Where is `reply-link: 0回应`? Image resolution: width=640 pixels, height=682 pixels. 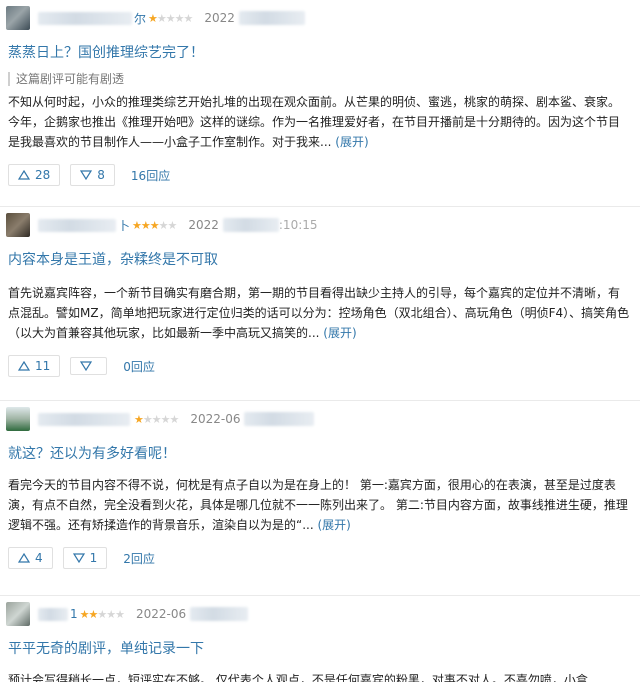
reply-link: 0回应 is located at coordinates (139, 366).